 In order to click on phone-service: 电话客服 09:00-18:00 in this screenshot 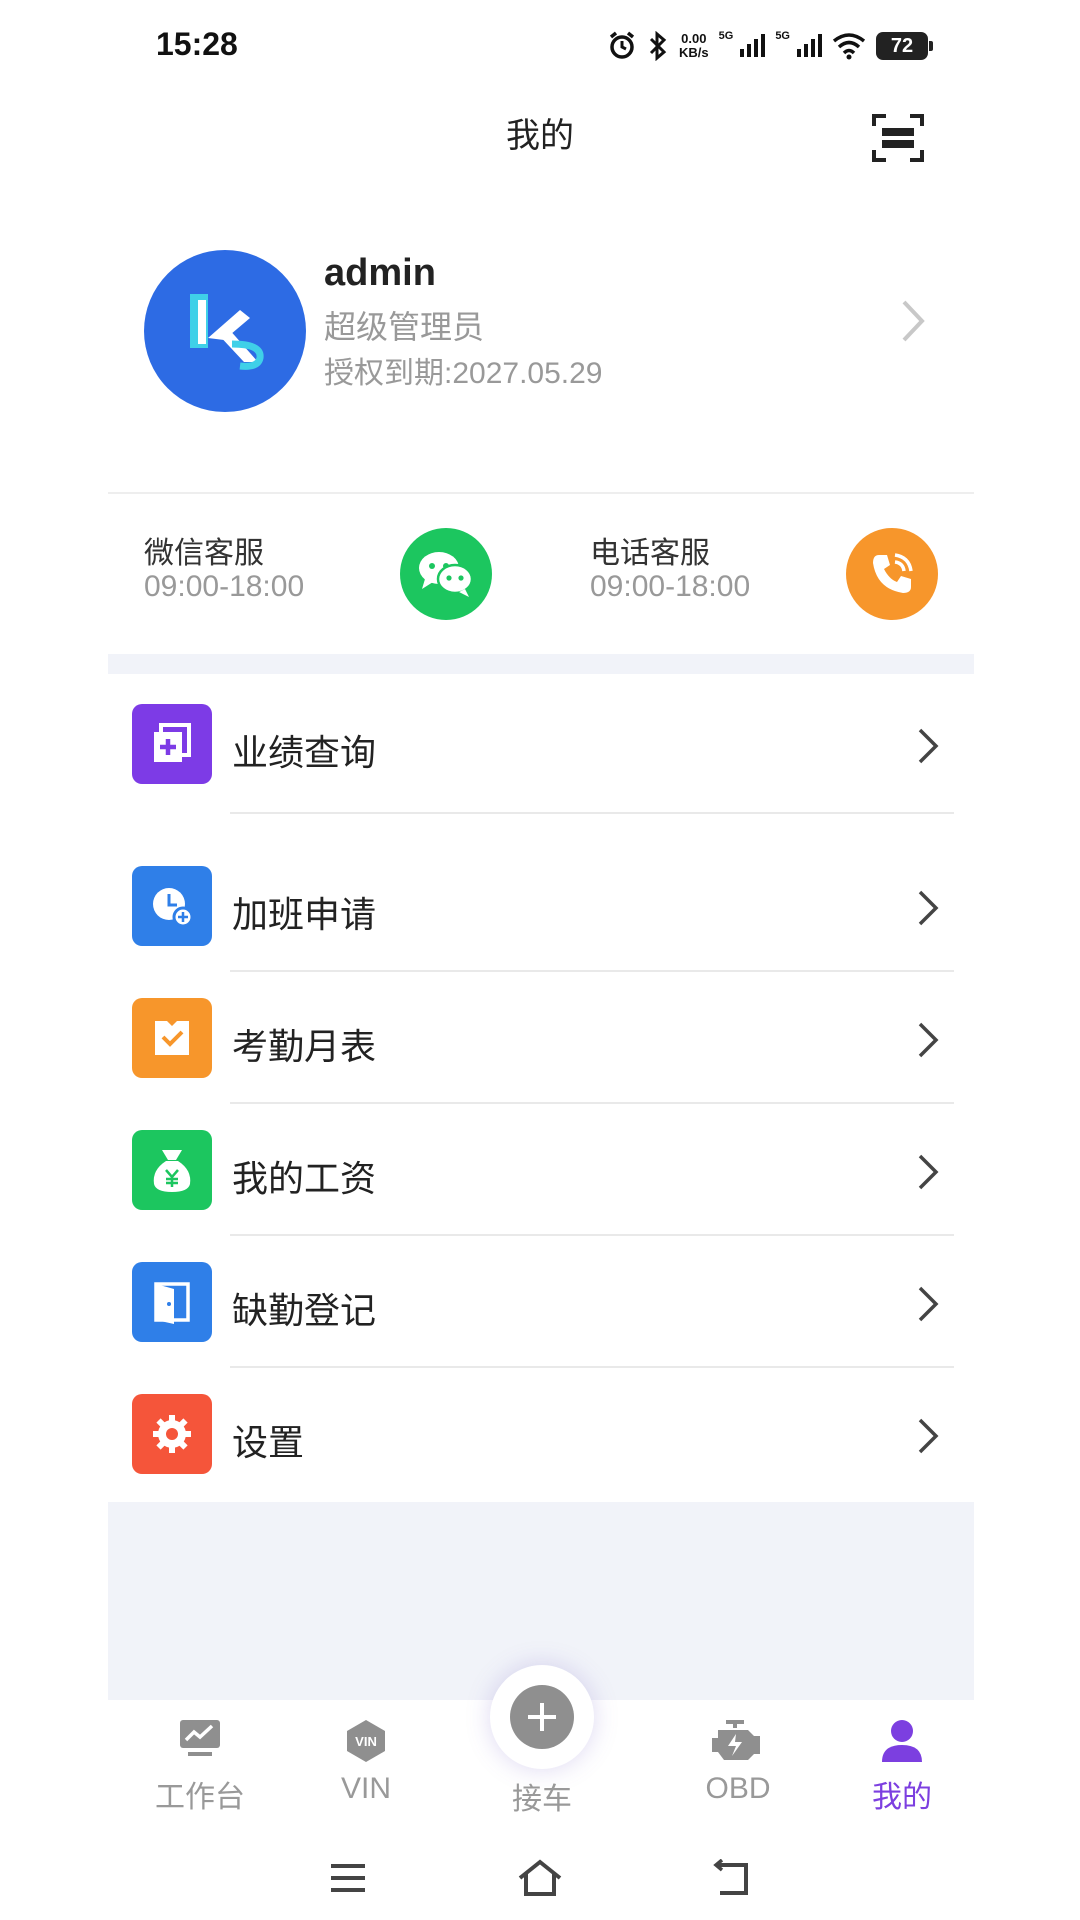, I will do `click(770, 575)`.